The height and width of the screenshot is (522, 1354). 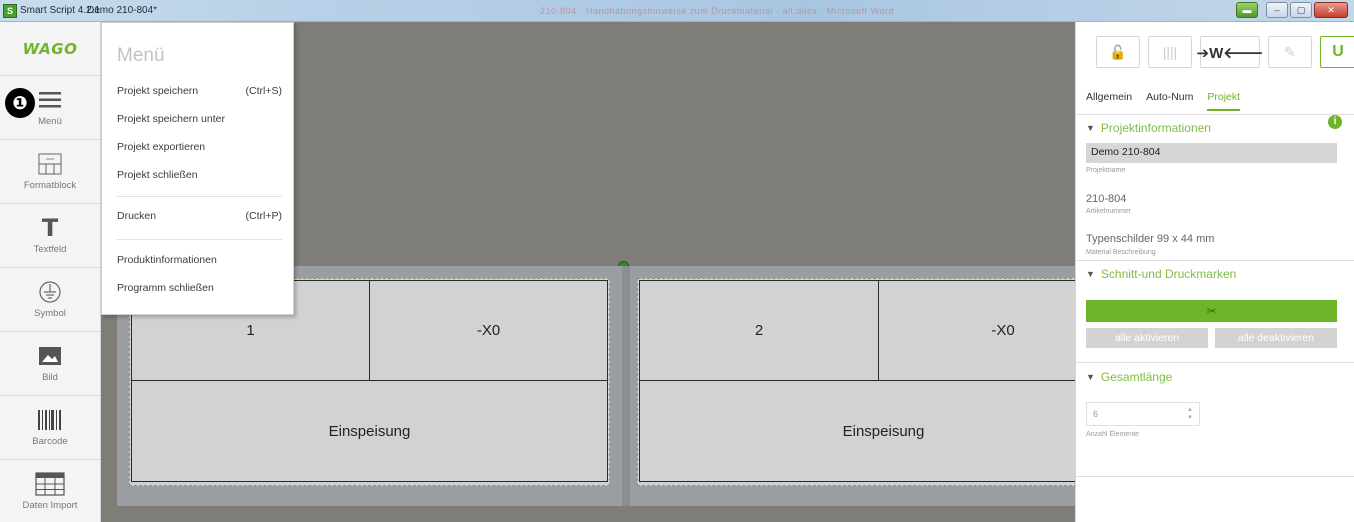 What do you see at coordinates (199, 147) in the screenshot?
I see `menu-item-projekt-exportieren: Projekt exportieren` at bounding box center [199, 147].